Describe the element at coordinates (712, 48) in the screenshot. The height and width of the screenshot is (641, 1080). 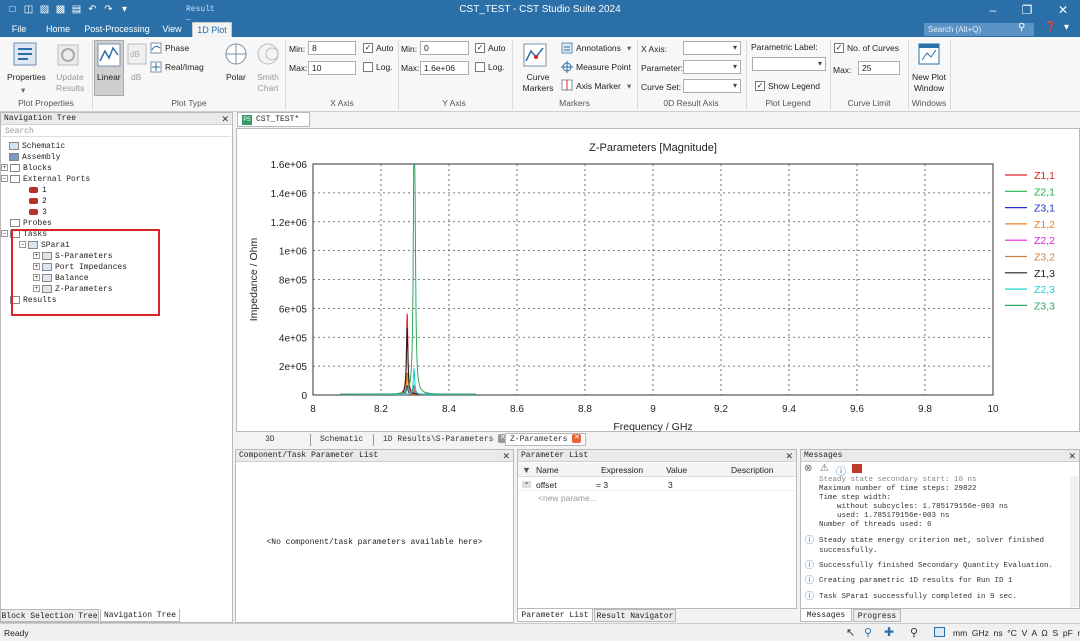
I see `od-x-axis-select: ▾` at that location.